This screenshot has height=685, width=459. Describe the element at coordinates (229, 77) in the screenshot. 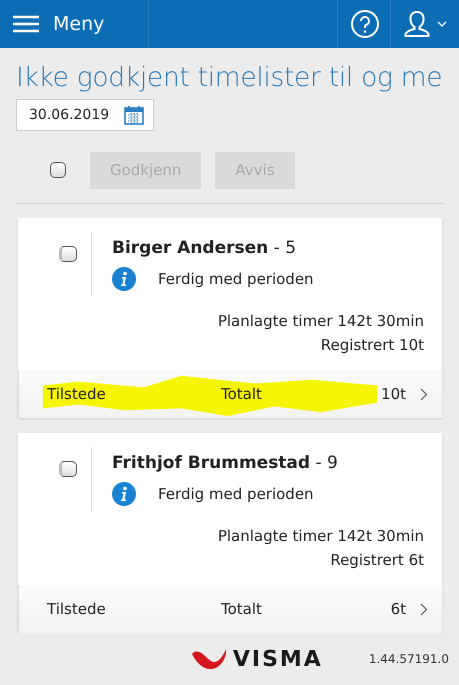

I see `page-title: Ikke godkjent timelister til og me` at that location.